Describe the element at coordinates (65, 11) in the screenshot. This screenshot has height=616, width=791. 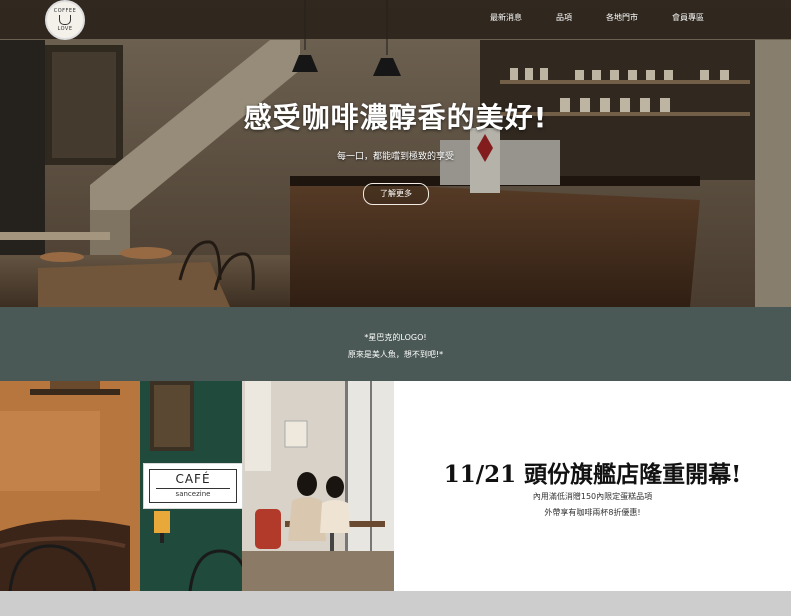
I see `logo-top-text: COFFEE` at that location.